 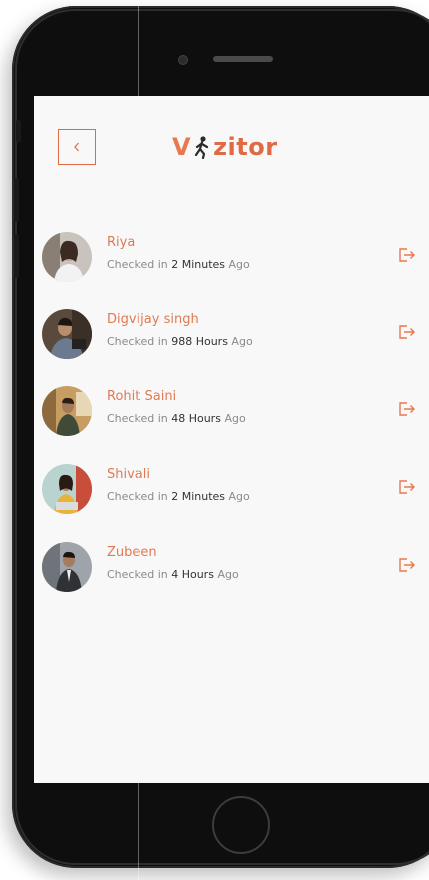 I want to click on visitor-name: Rohit Saini, so click(x=142, y=396).